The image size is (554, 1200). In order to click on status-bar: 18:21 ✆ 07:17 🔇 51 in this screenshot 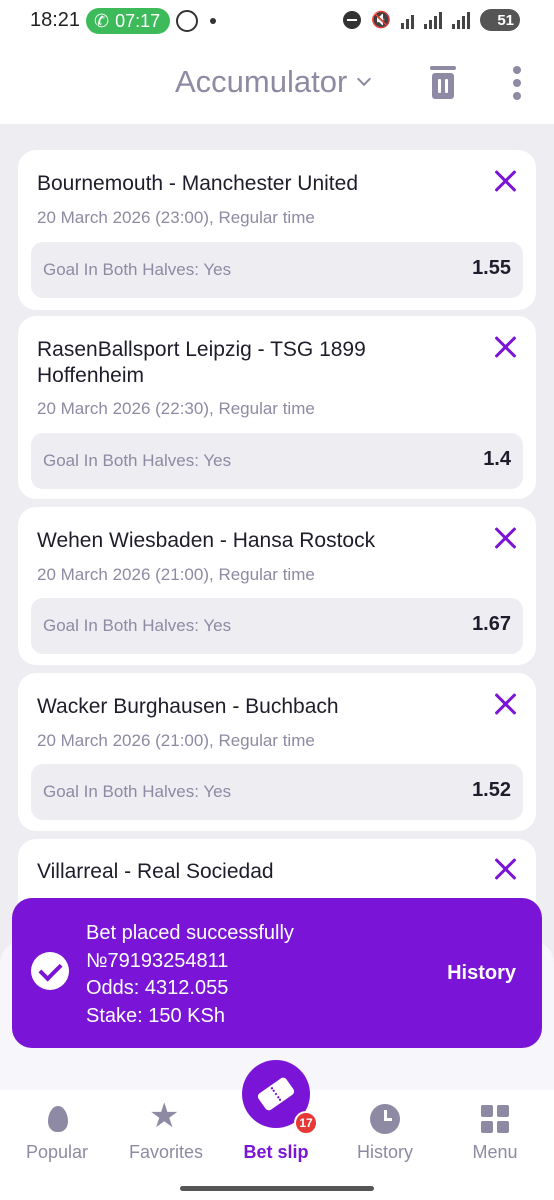, I will do `click(277, 21)`.